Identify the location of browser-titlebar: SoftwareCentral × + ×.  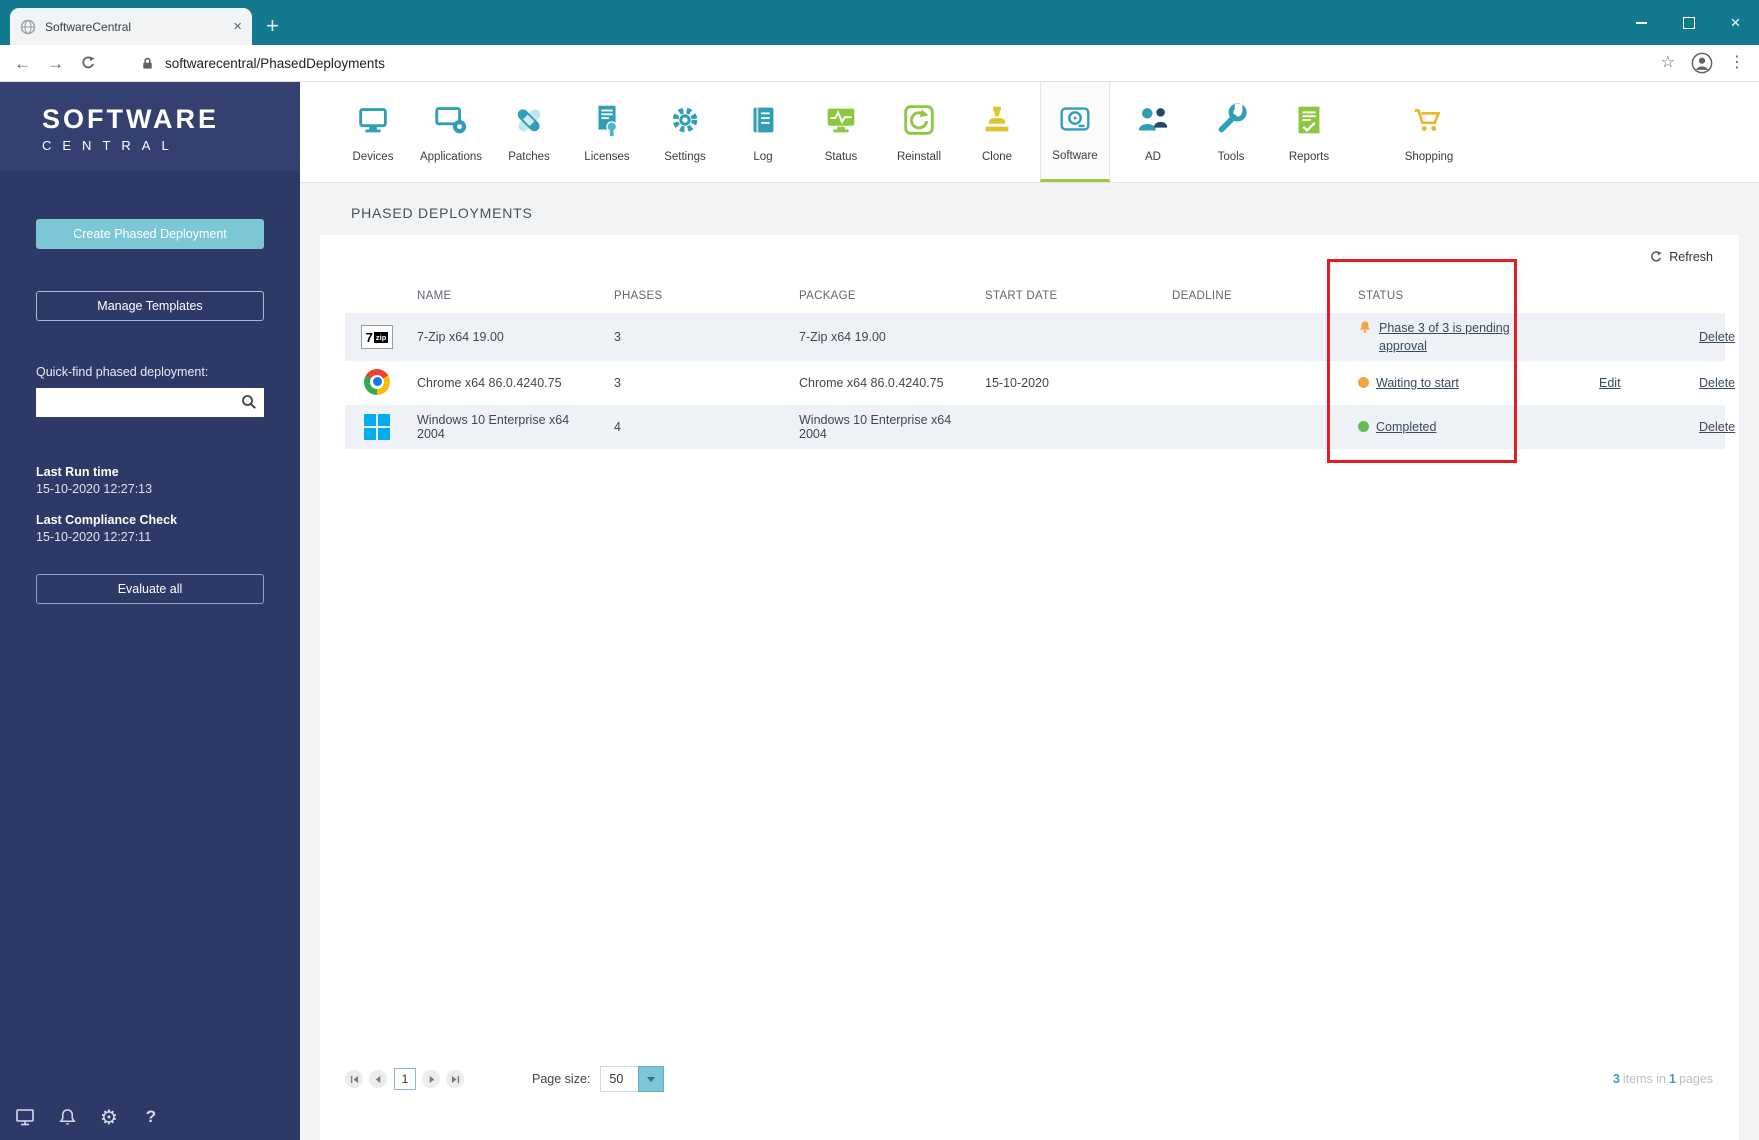
(879, 22).